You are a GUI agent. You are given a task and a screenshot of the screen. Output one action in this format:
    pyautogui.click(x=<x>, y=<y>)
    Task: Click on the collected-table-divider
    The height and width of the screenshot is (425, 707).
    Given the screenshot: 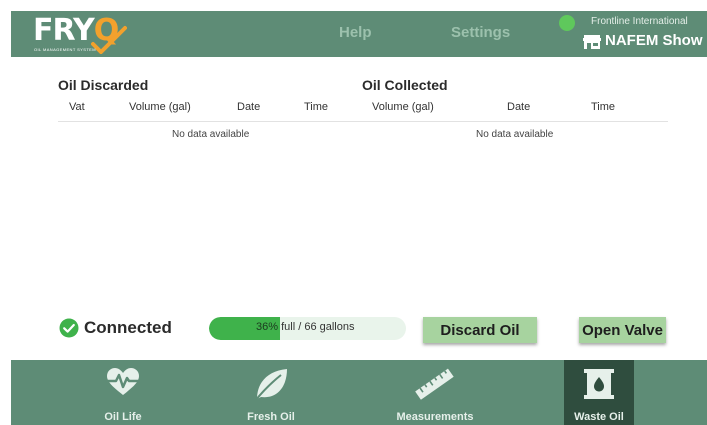 What is the action you would take?
    pyautogui.click(x=516, y=121)
    